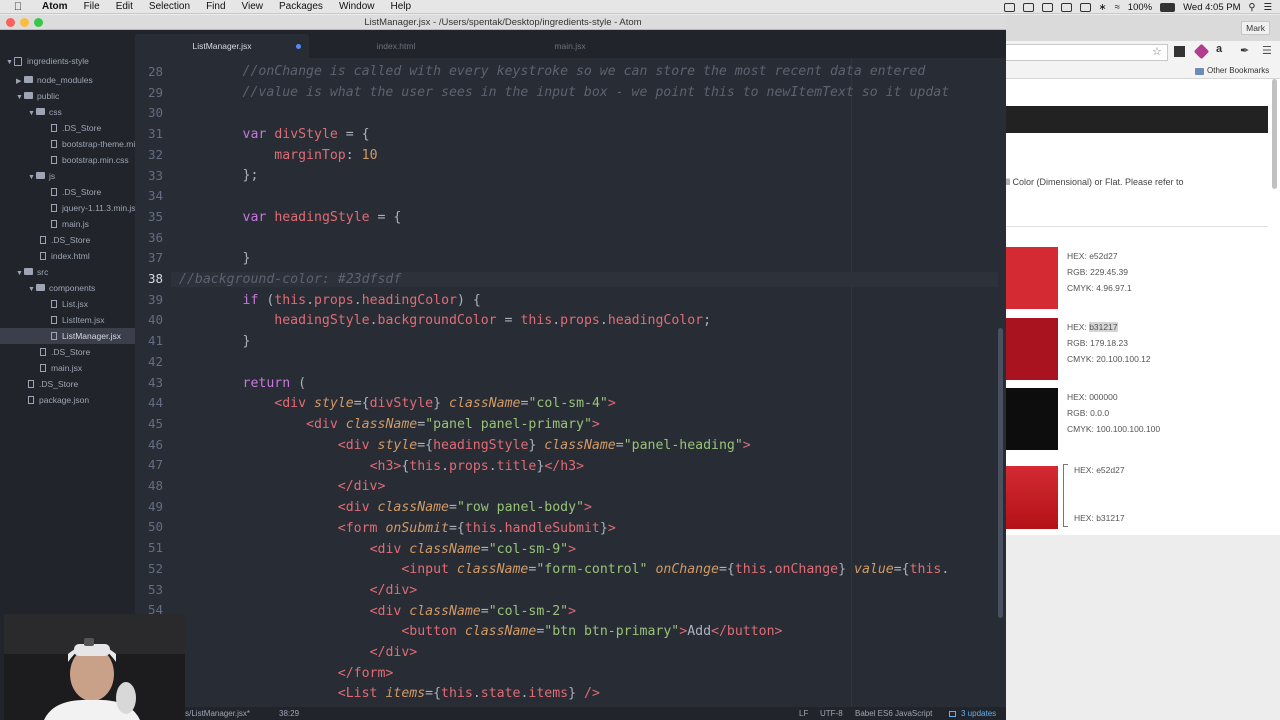  What do you see at coordinates (1179, 51) in the screenshot?
I see `layers-extension-icon` at bounding box center [1179, 51].